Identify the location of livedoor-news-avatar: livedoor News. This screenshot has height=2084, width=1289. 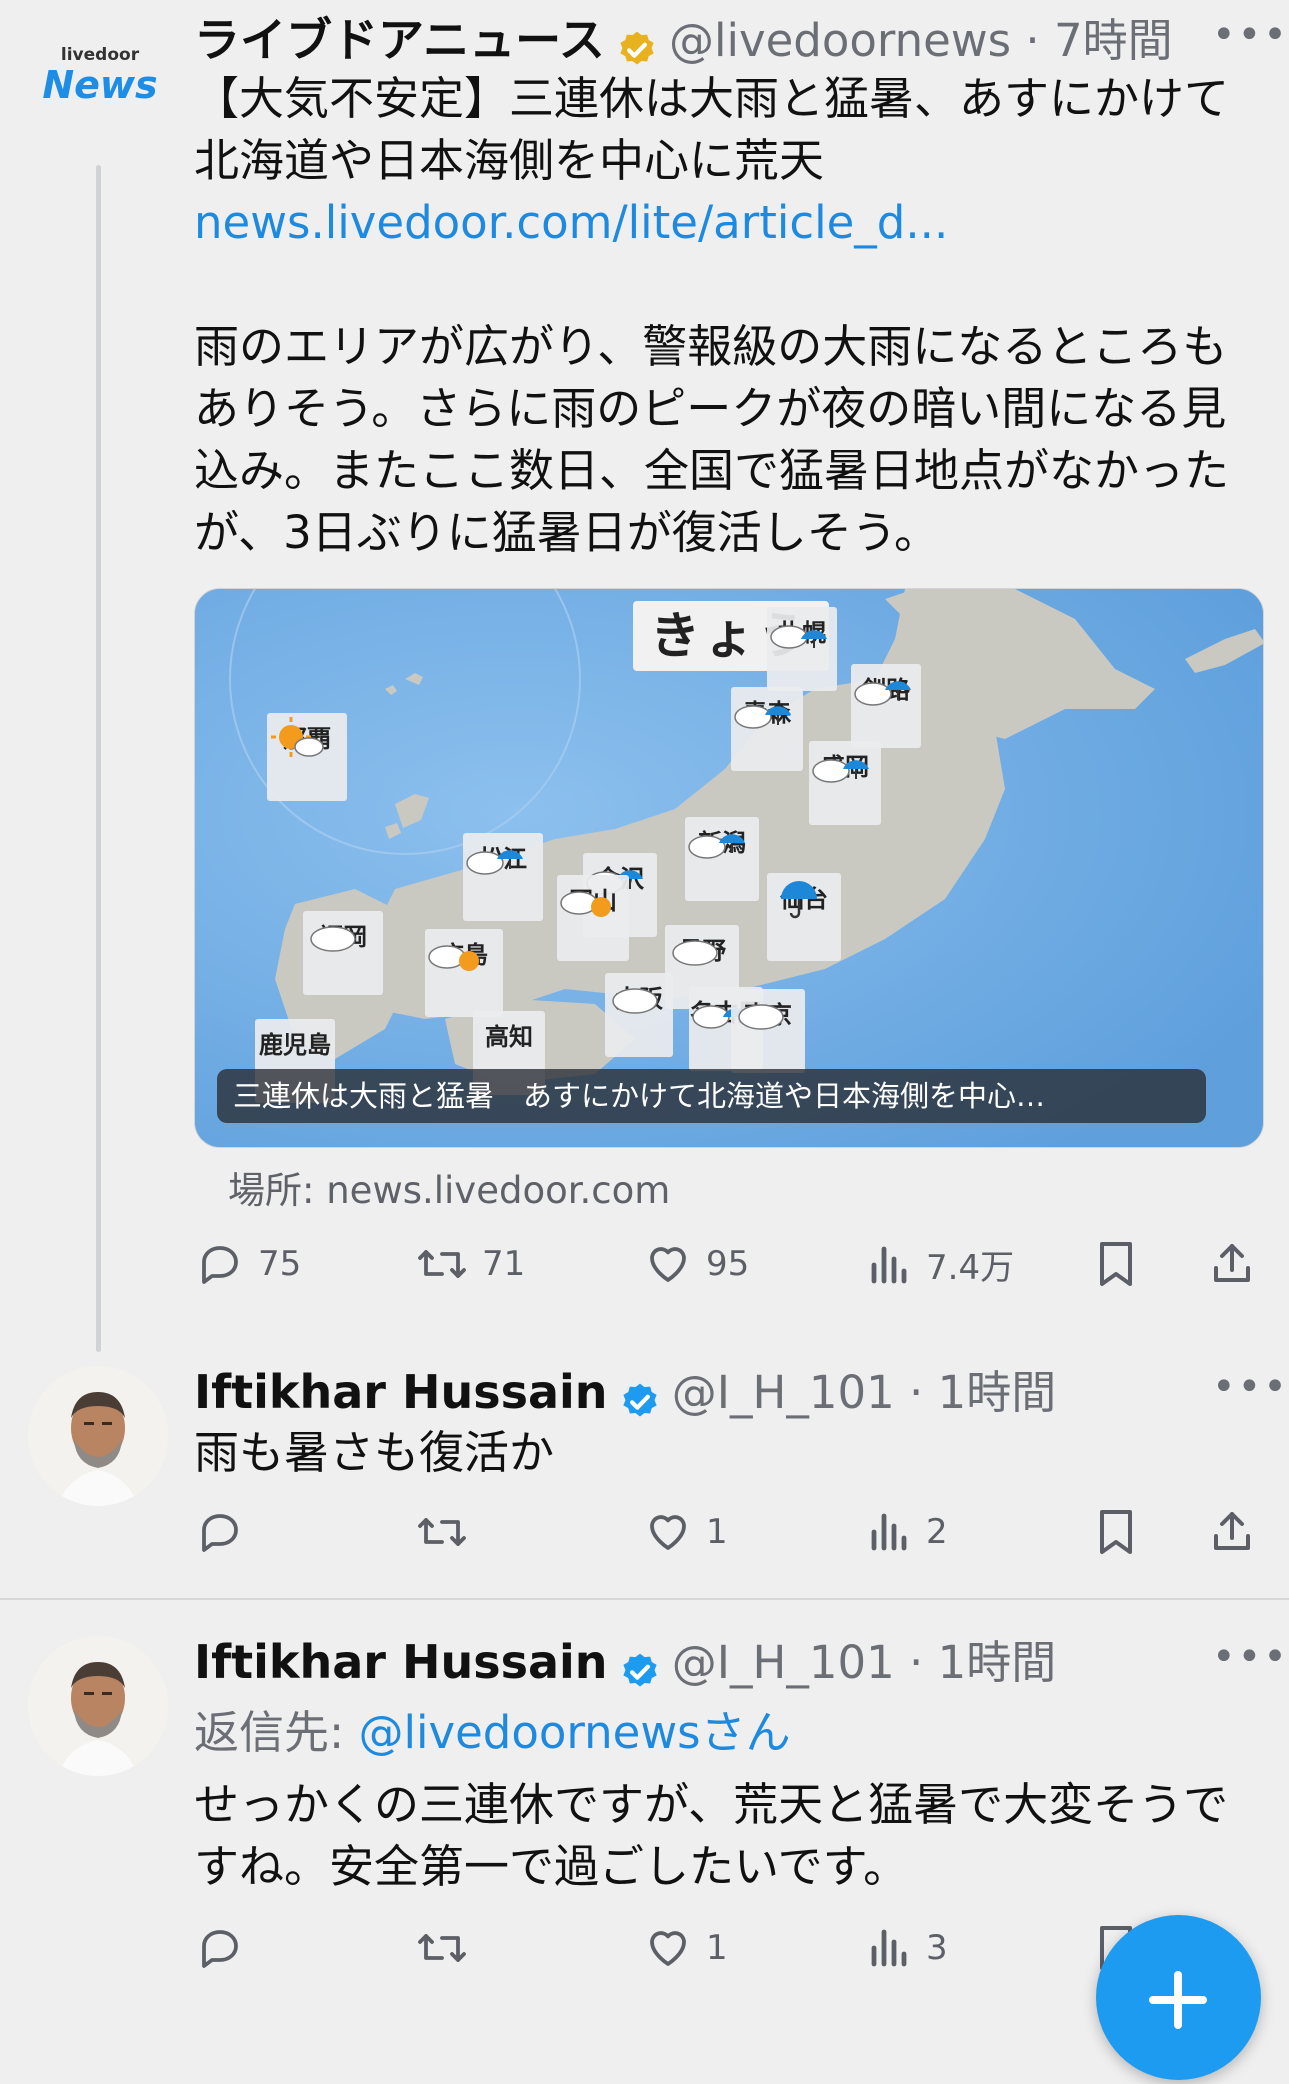
(100, 85).